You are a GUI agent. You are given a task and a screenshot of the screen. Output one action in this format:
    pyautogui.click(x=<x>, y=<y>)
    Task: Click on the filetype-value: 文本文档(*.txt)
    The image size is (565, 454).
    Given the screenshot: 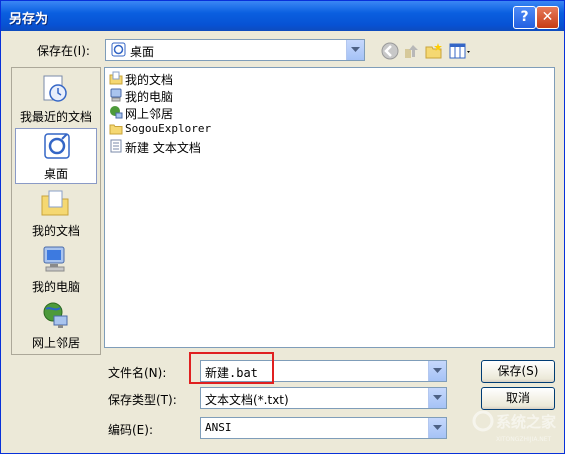 What is the action you would take?
    pyautogui.click(x=247, y=400)
    